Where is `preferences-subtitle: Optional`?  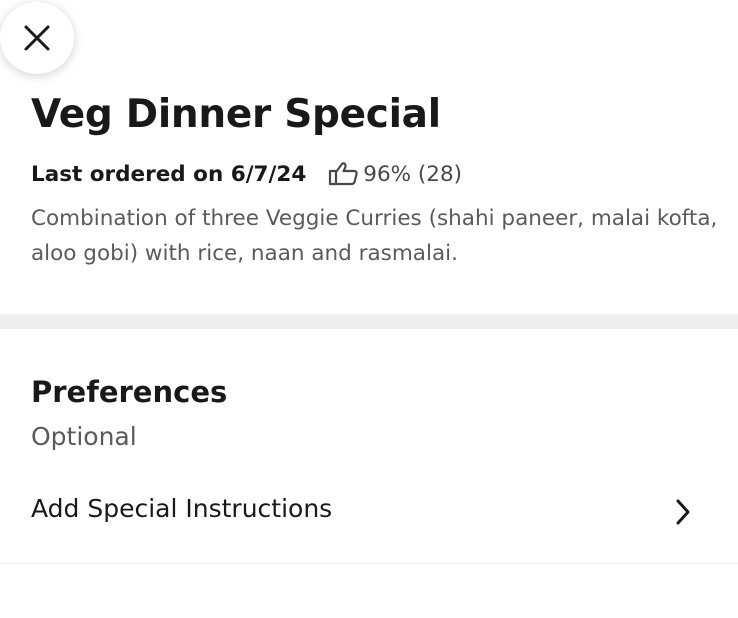
preferences-subtitle: Optional is located at coordinates (84, 436).